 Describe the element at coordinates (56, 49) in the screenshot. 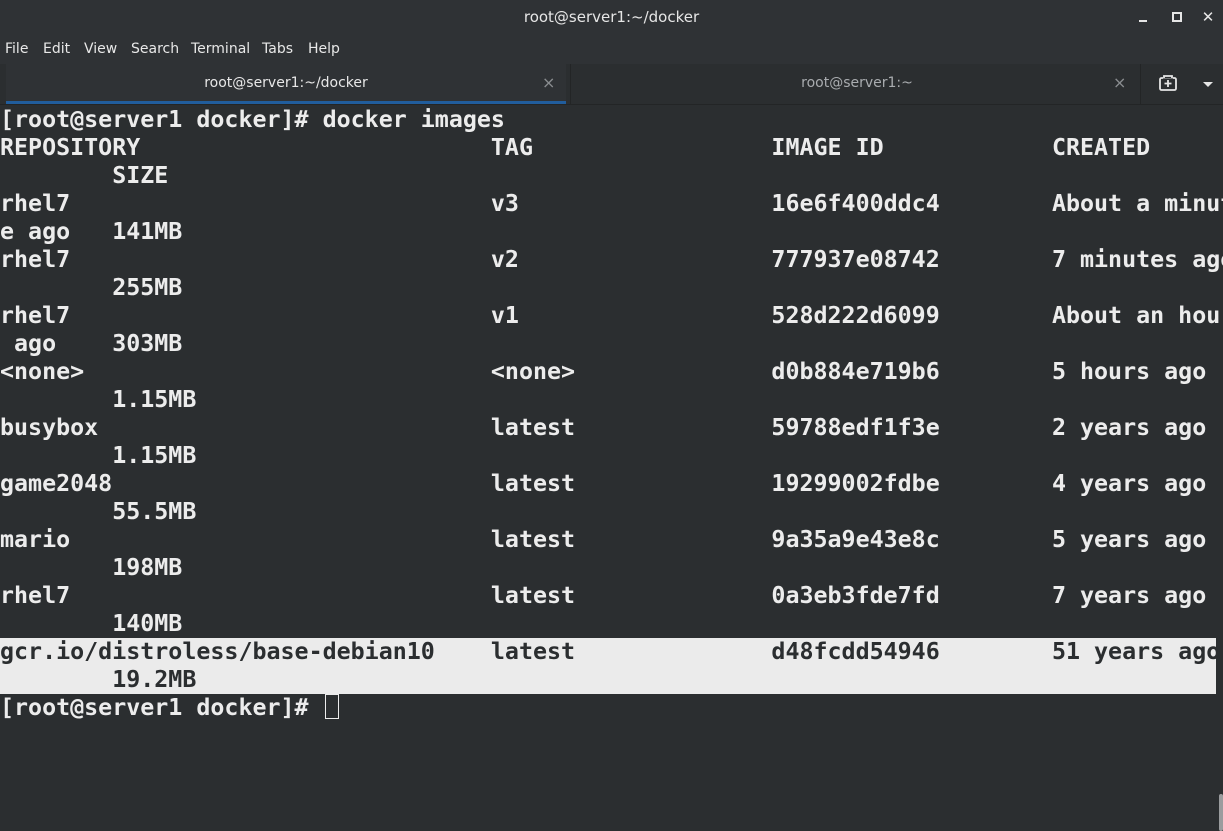

I see `menu-edit: Edit` at that location.